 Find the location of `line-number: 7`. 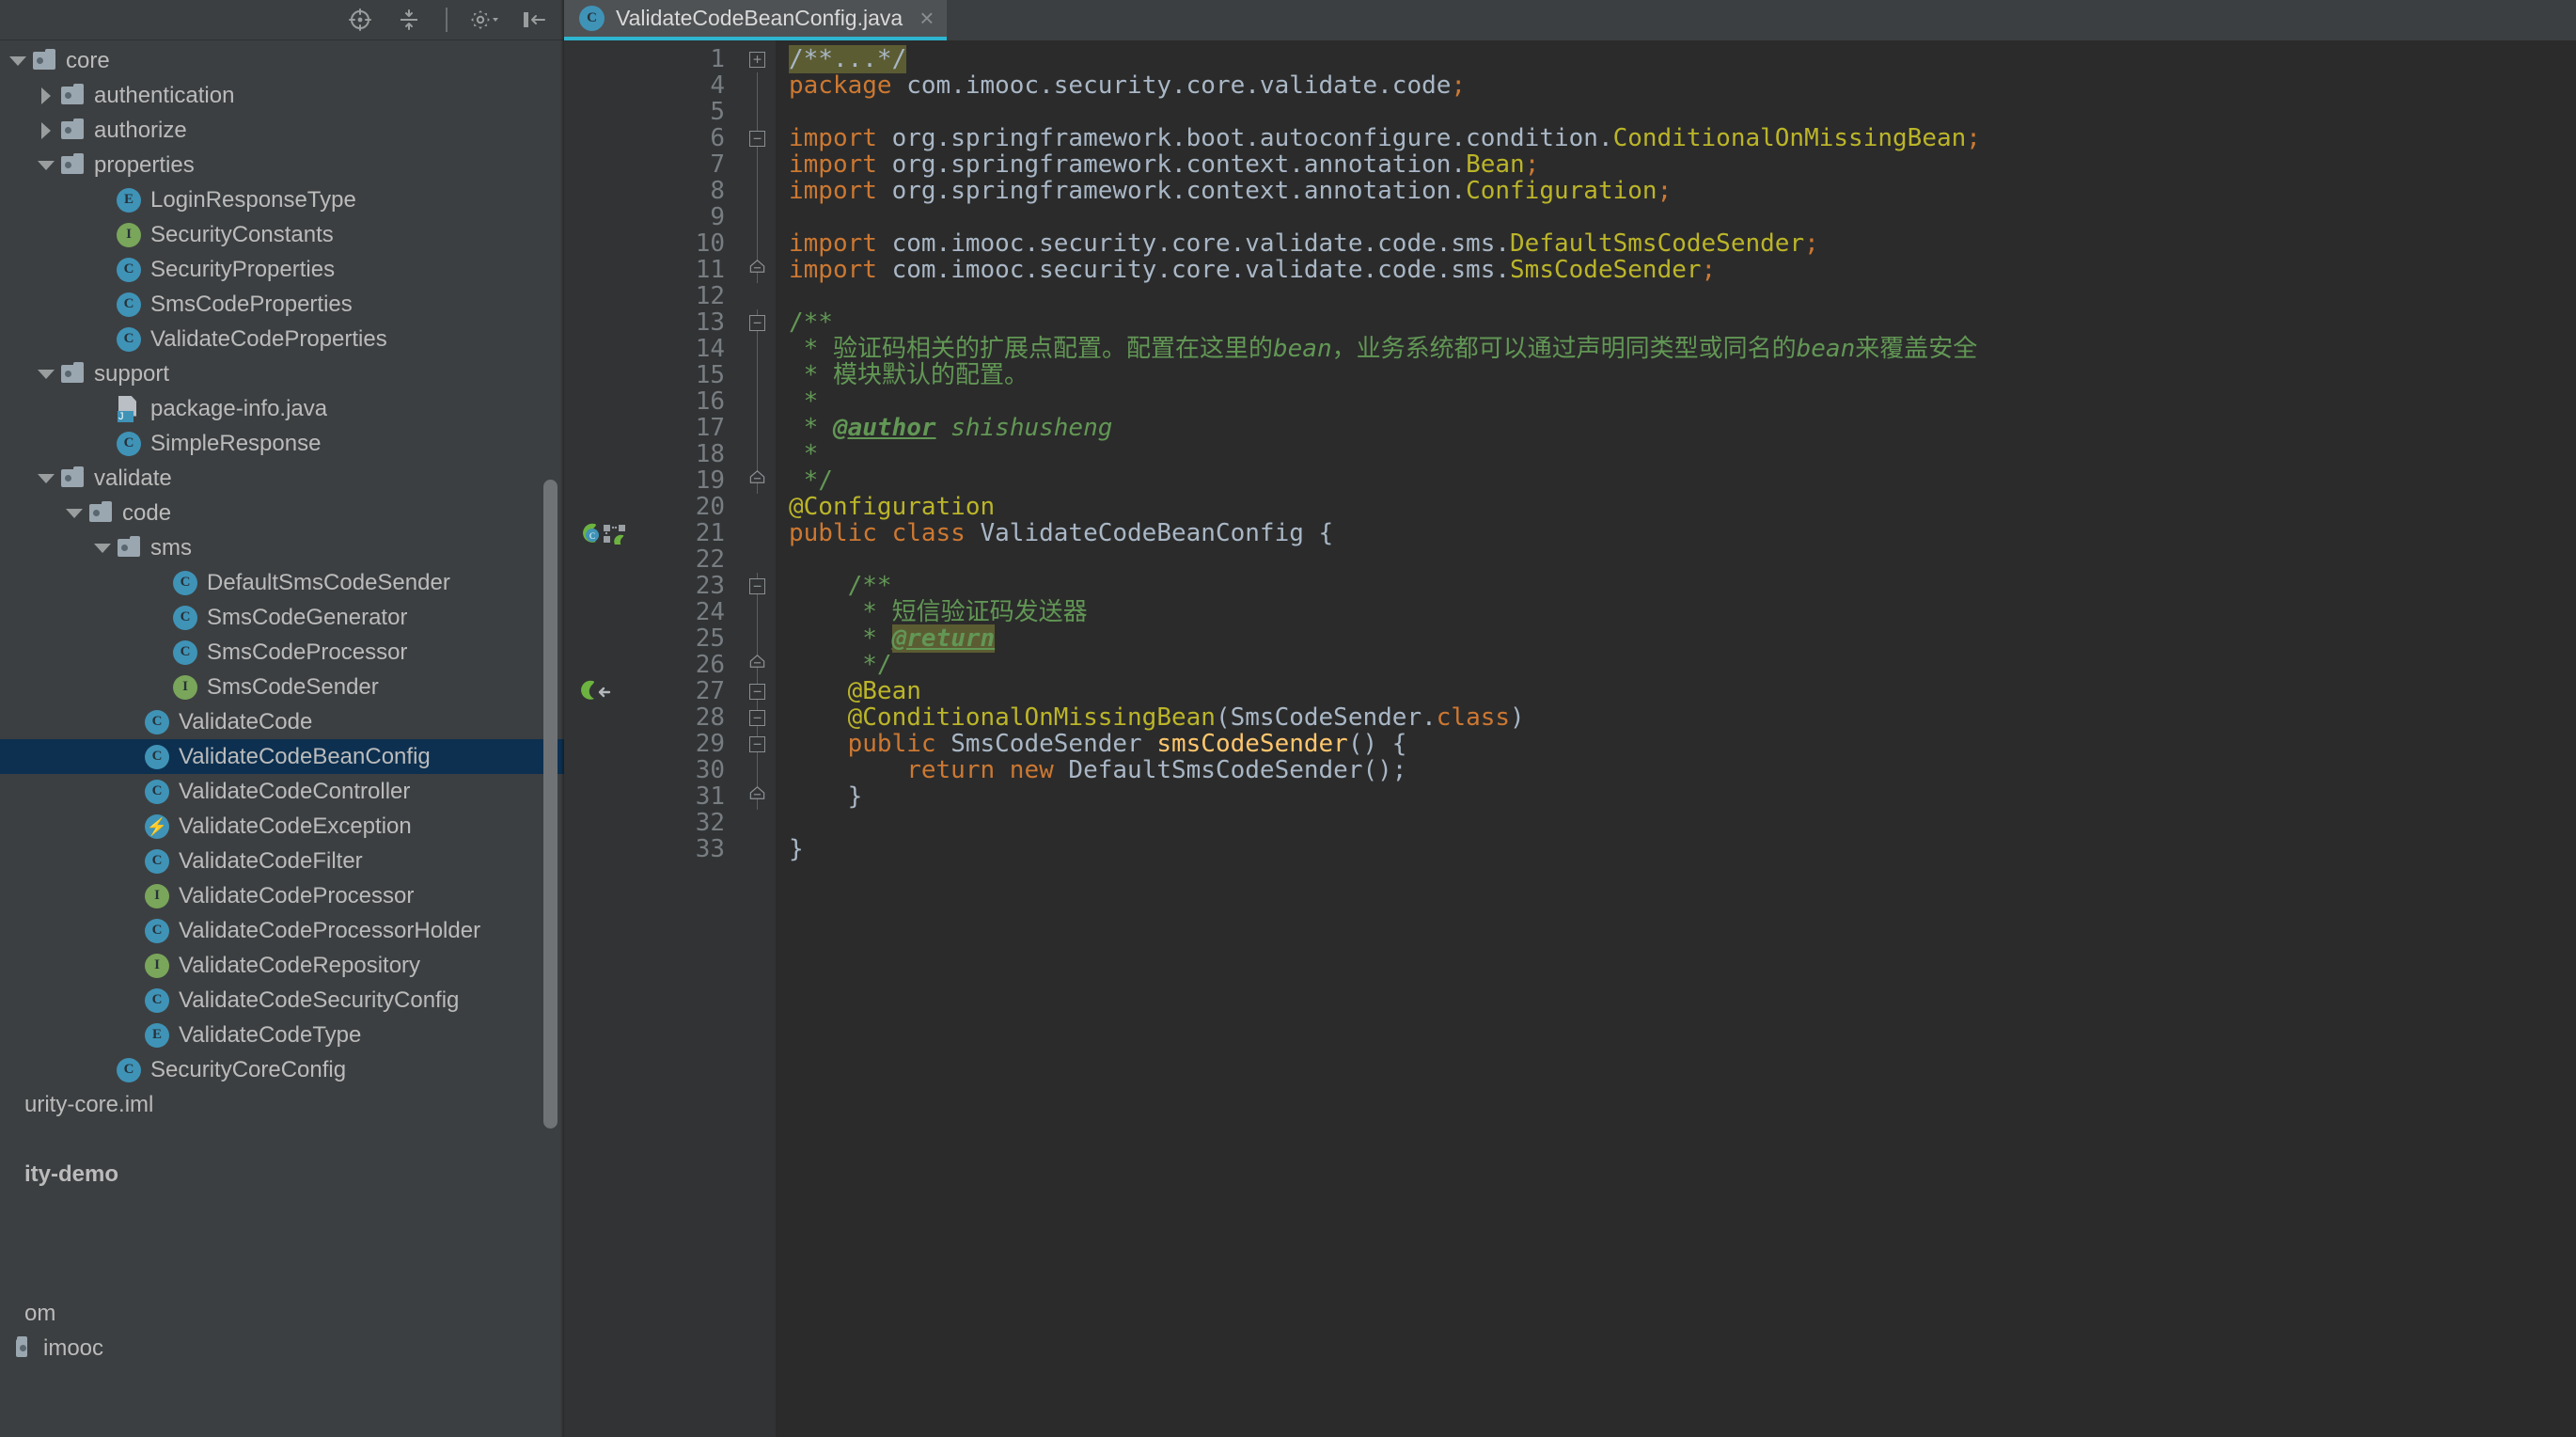

line-number: 7 is located at coordinates (651, 164).